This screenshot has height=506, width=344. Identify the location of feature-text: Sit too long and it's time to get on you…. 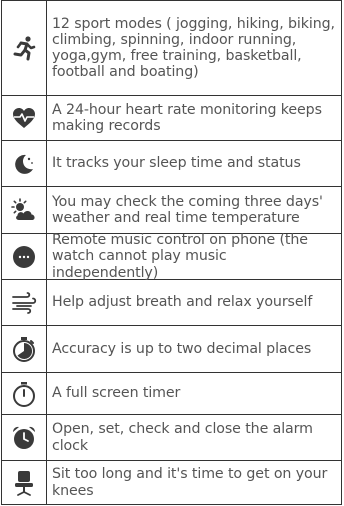
(190, 482).